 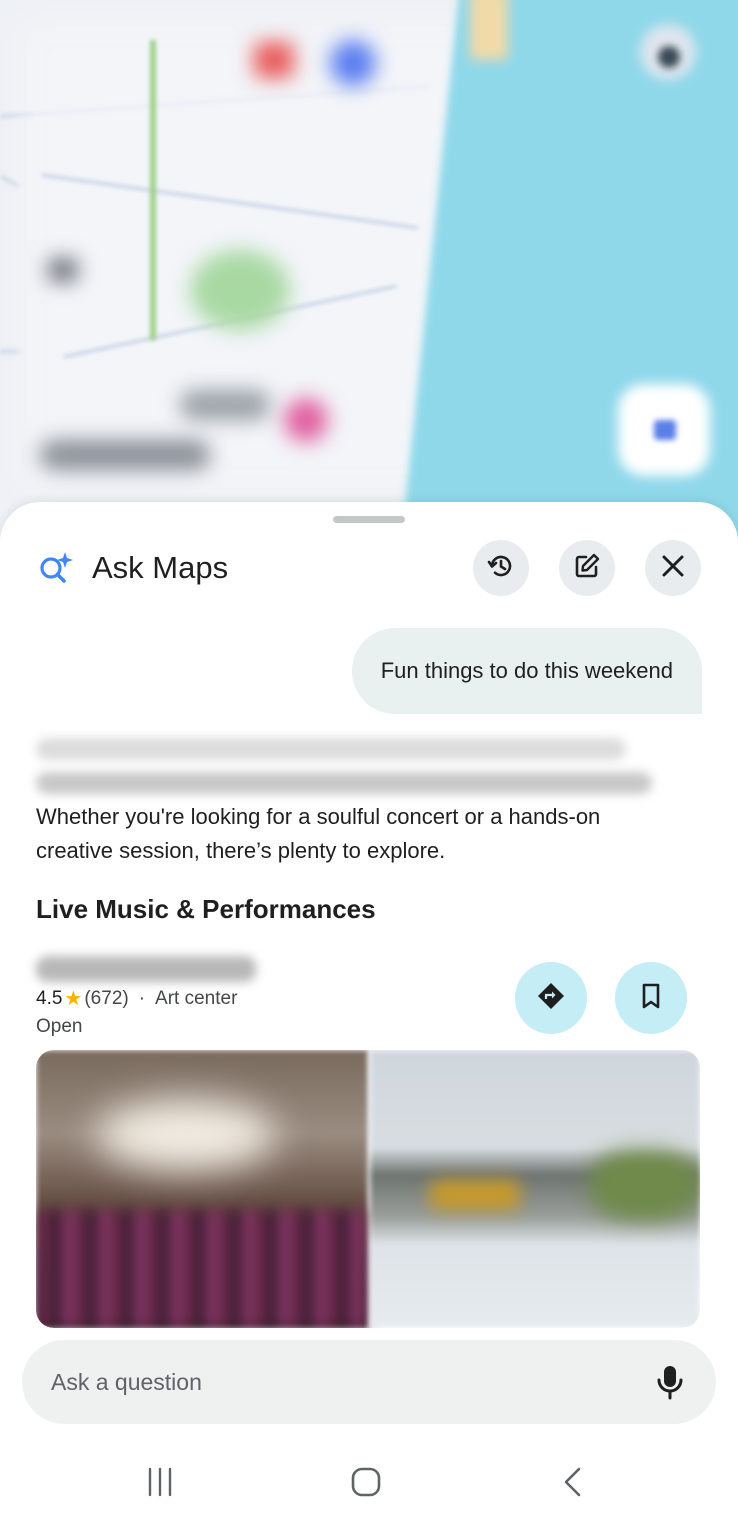 I want to click on ask-question-input, so click(x=331, y=1382).